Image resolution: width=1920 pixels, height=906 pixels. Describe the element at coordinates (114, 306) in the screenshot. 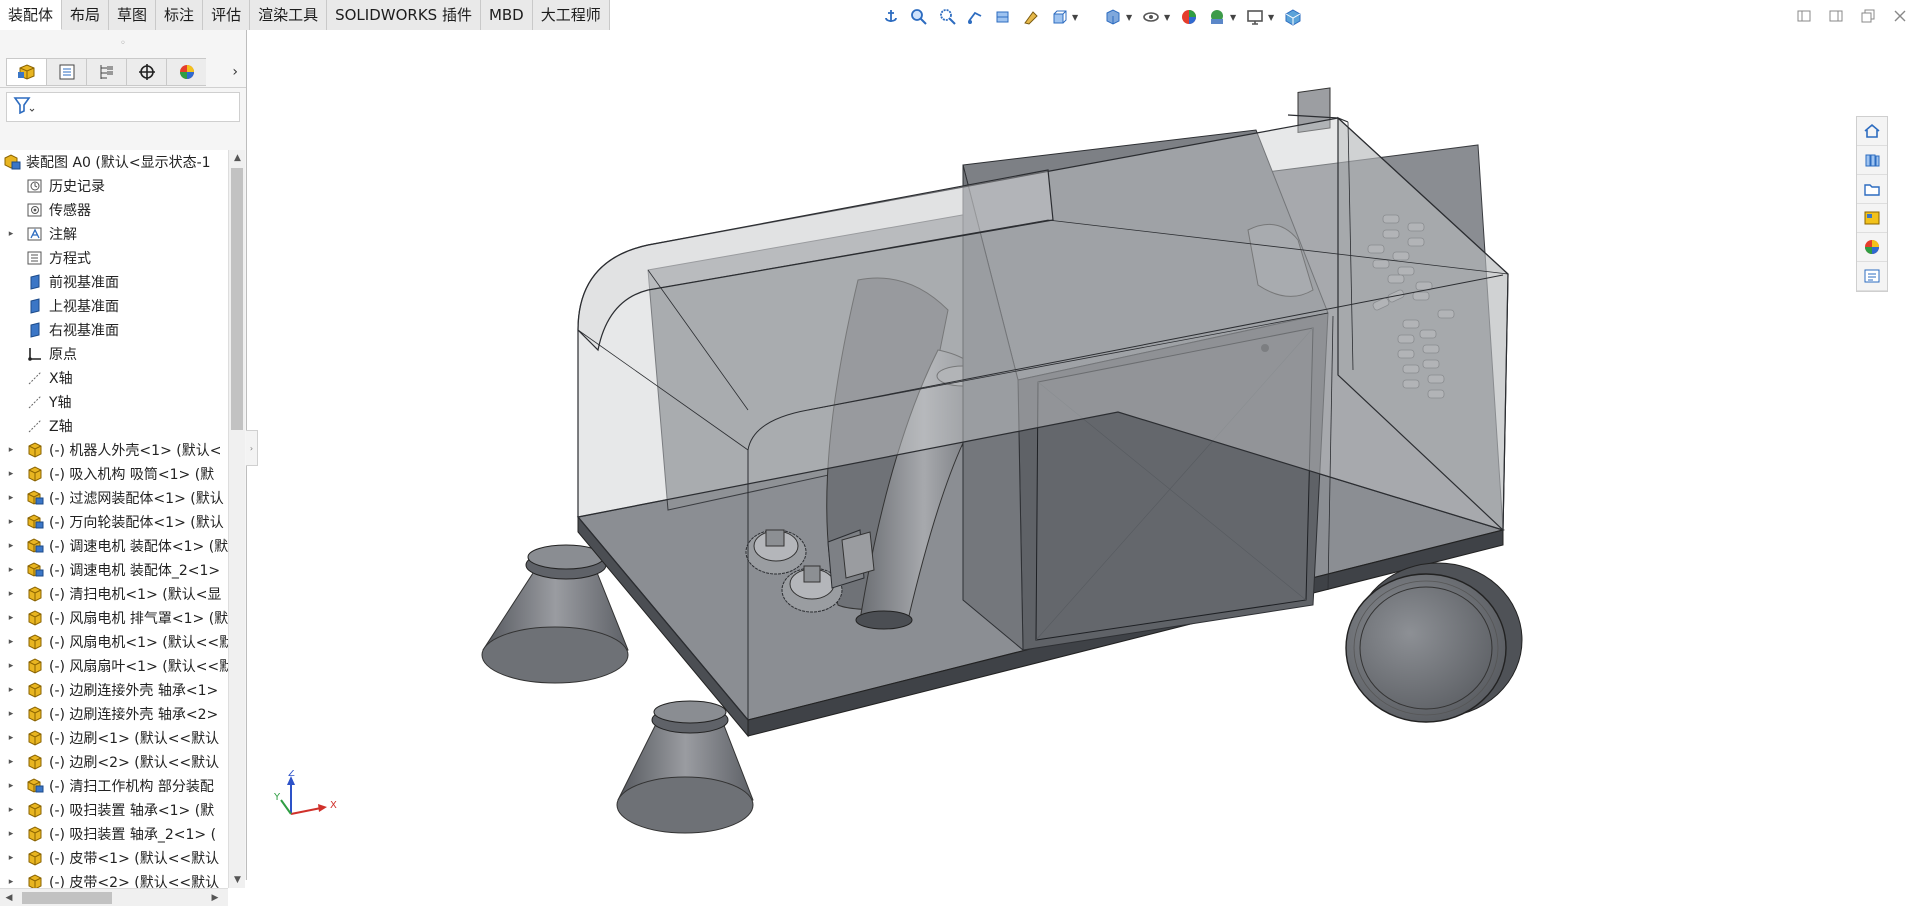

I see `tree-item: 上视基准面` at that location.